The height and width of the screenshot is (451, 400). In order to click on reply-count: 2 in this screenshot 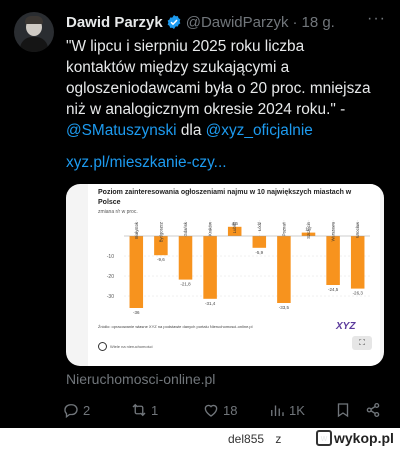, I will do `click(87, 410)`.